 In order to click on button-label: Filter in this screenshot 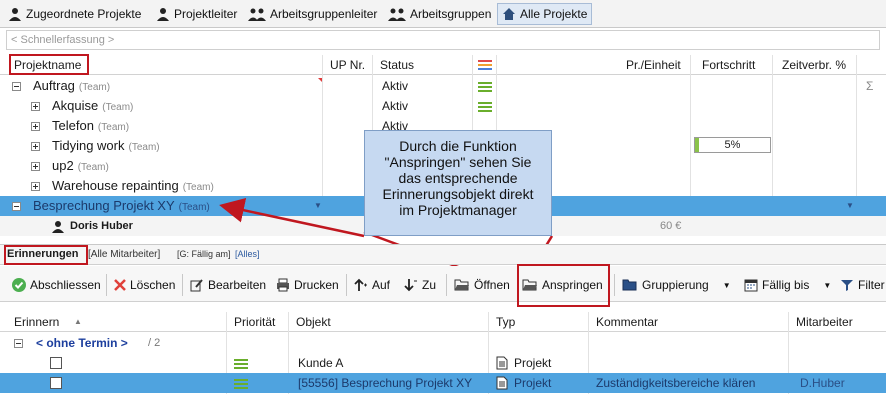, I will do `click(871, 285)`.